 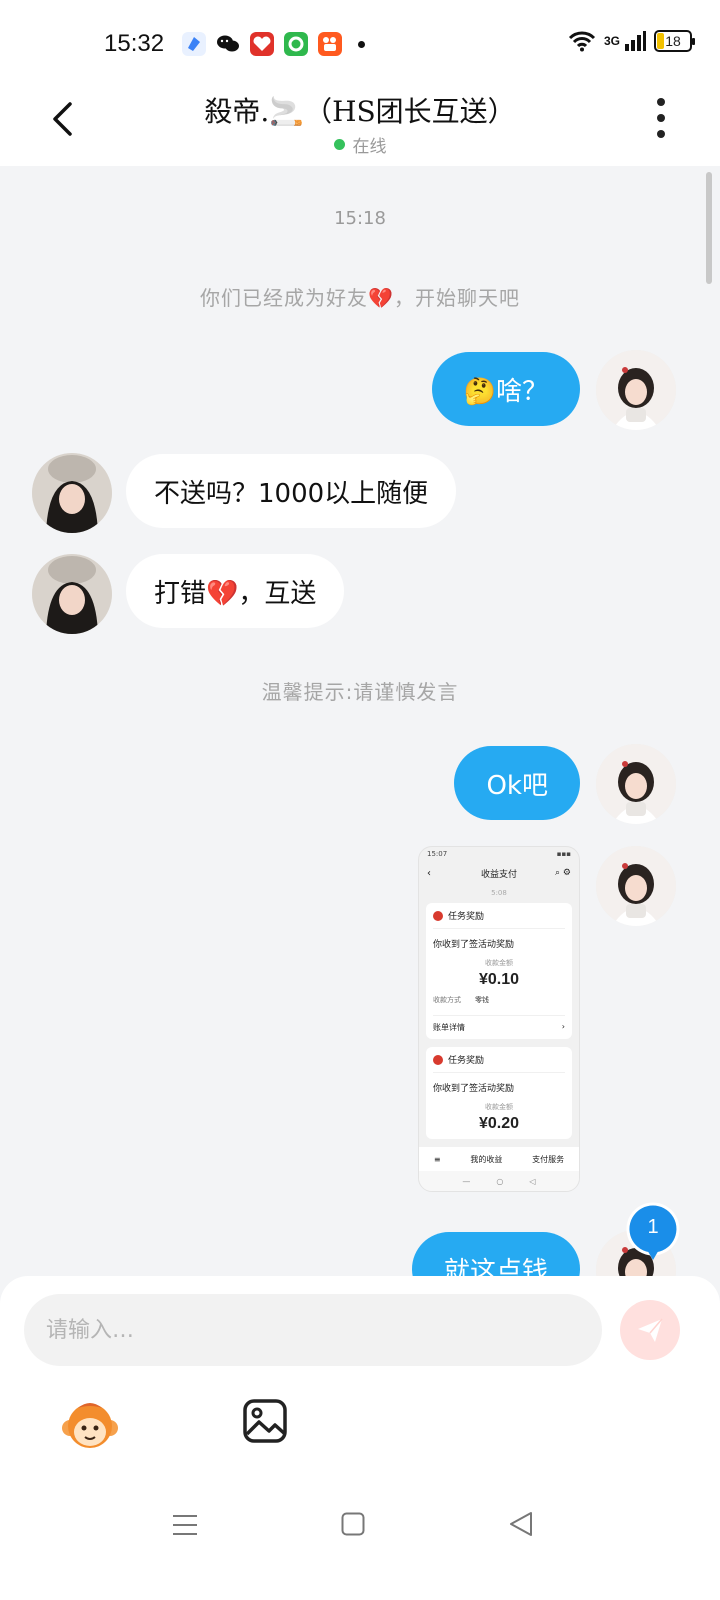 What do you see at coordinates (330, 44) in the screenshot?
I see `kuaishou-icon` at bounding box center [330, 44].